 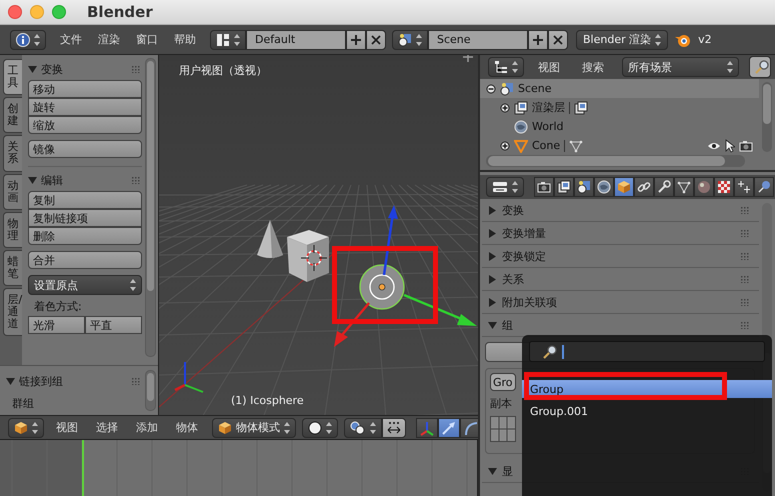 I want to click on tool-button: 合并, so click(x=85, y=260).